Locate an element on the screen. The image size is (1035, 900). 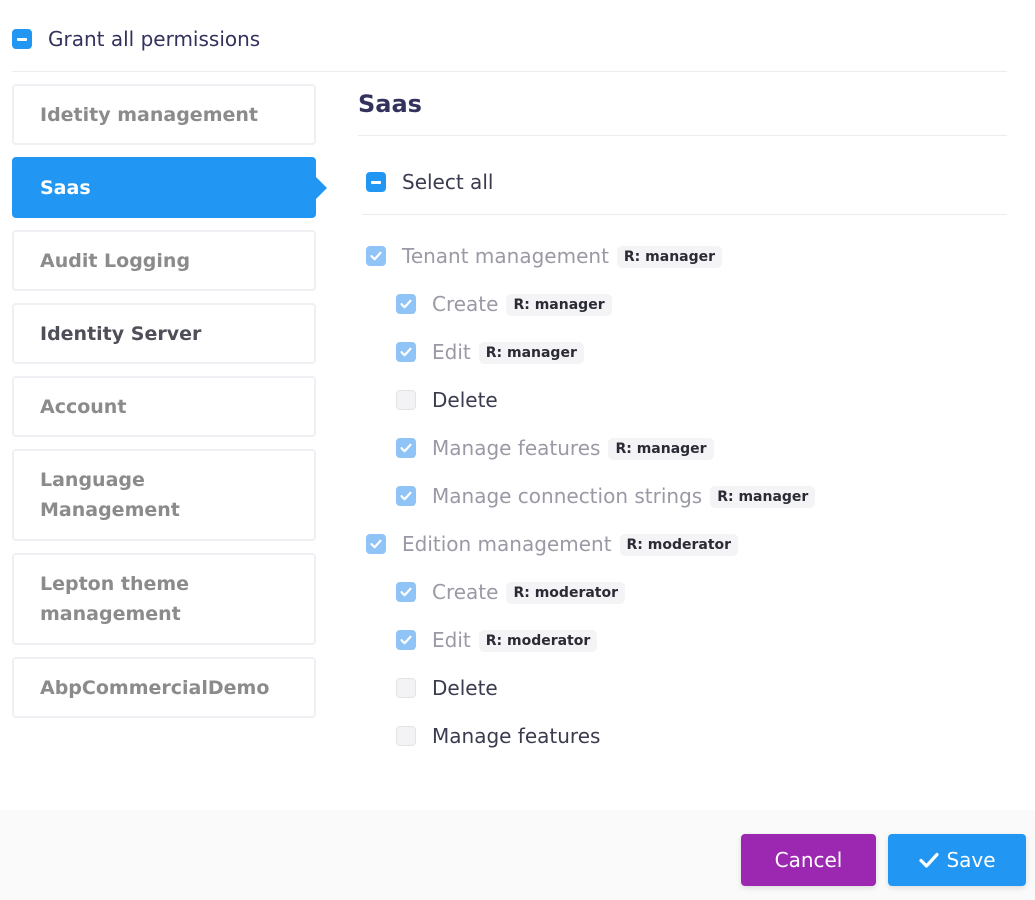
permission-label: Create R: moderator is located at coordinates (529, 592).